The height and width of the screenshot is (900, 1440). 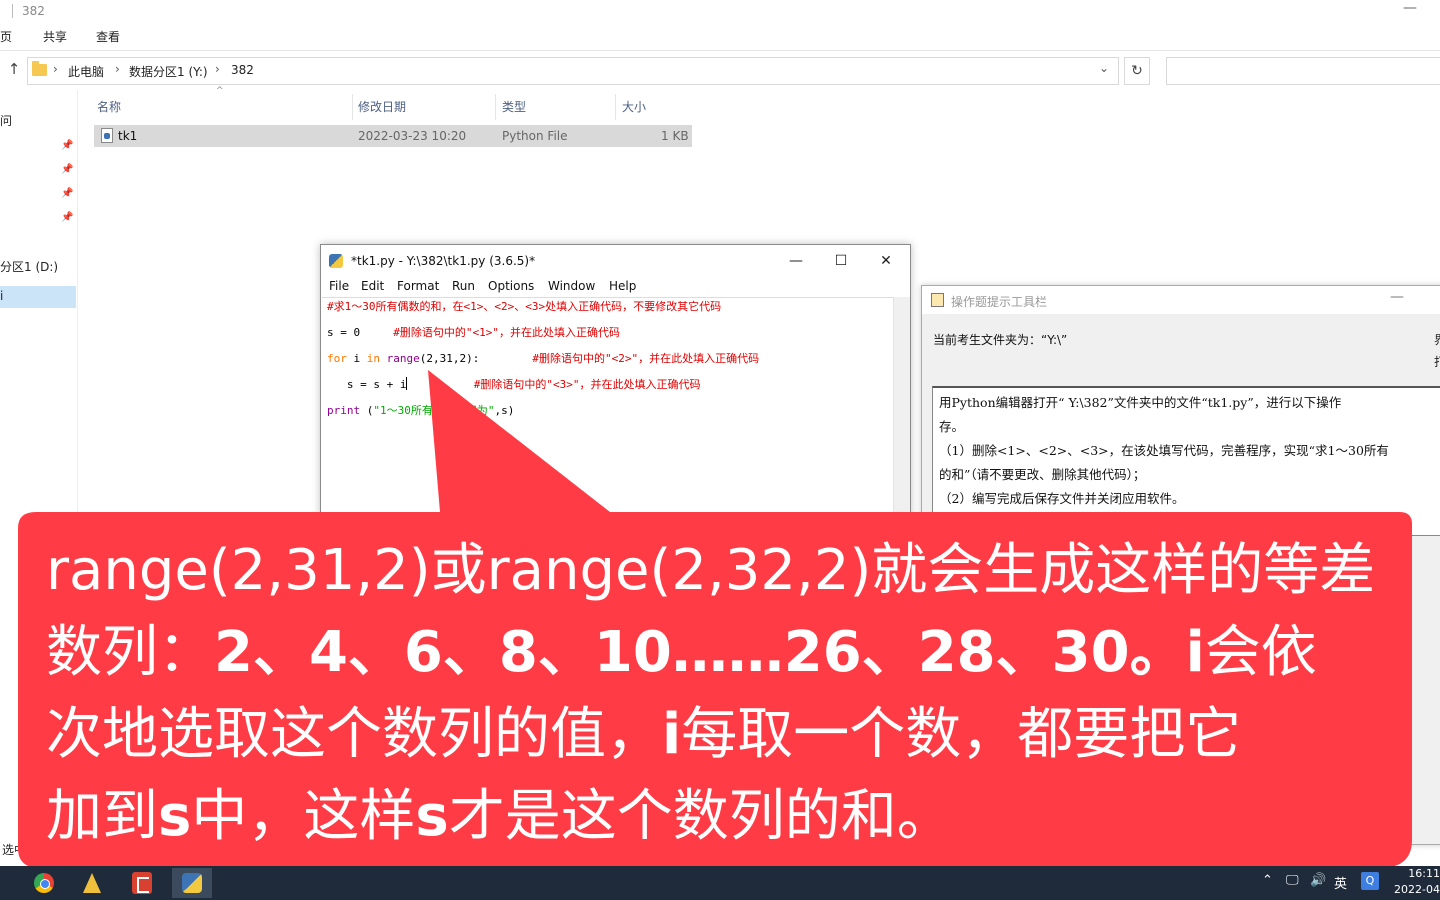 I want to click on clock: 16:11 2022-04, so click(x=1417, y=882).